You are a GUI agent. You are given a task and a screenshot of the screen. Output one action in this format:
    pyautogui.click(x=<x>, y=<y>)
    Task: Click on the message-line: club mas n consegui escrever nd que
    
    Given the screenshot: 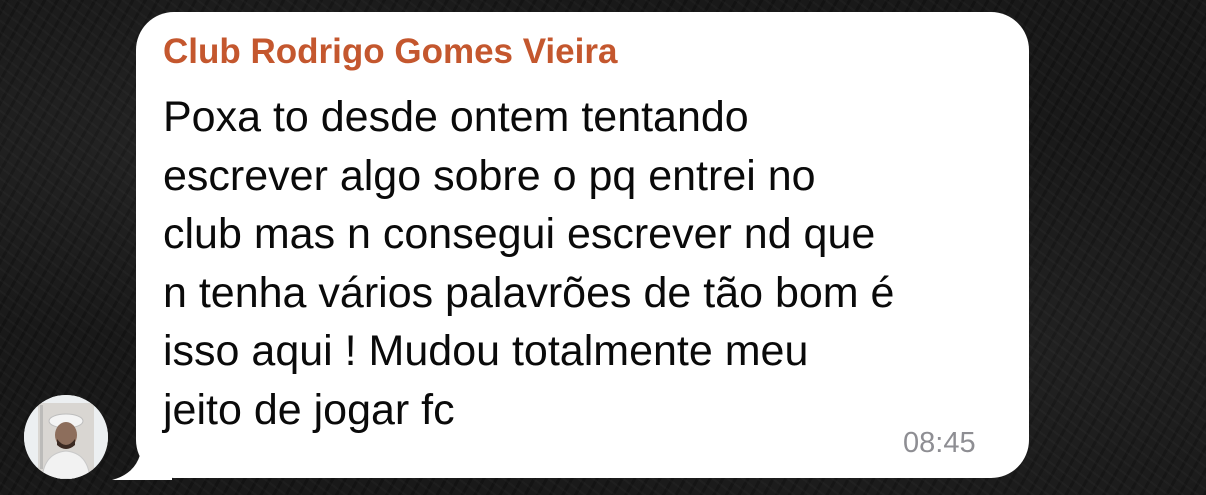 What is the action you would take?
    pyautogui.click(x=519, y=234)
    